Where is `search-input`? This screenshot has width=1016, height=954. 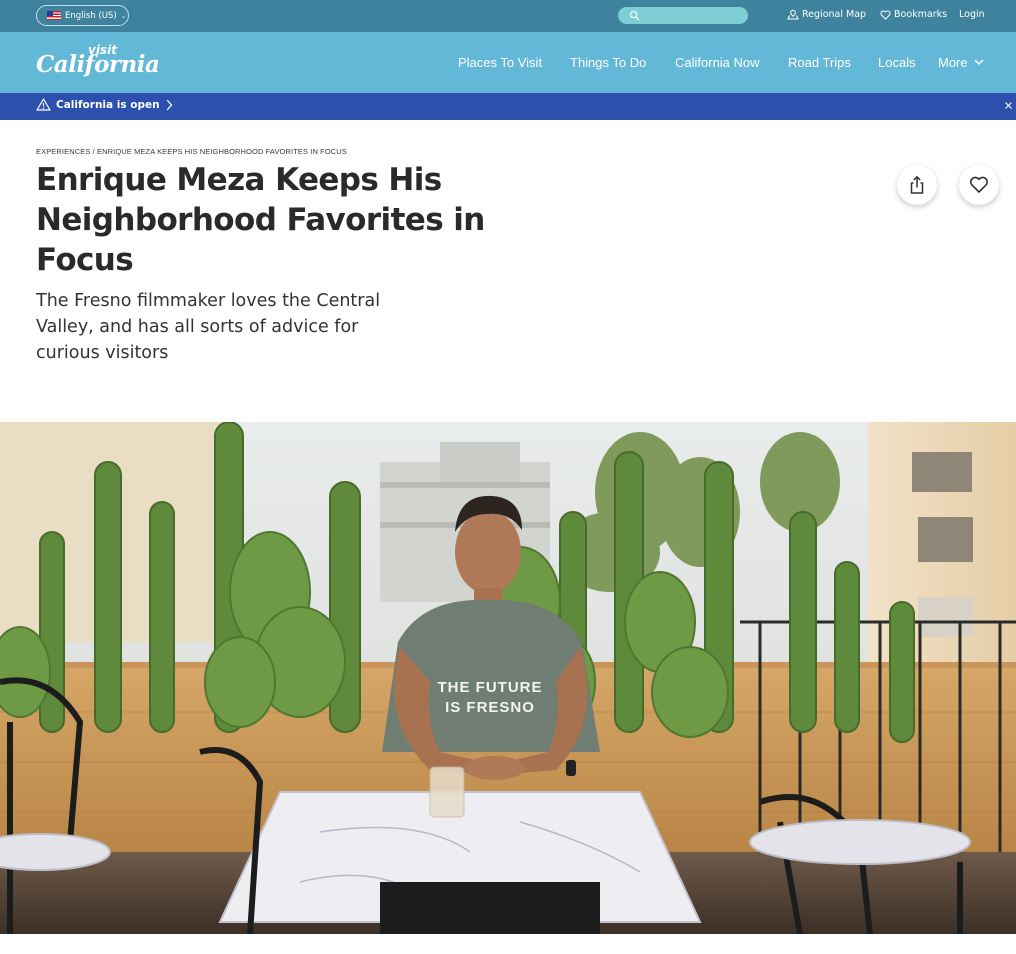
search-input is located at coordinates (693, 15).